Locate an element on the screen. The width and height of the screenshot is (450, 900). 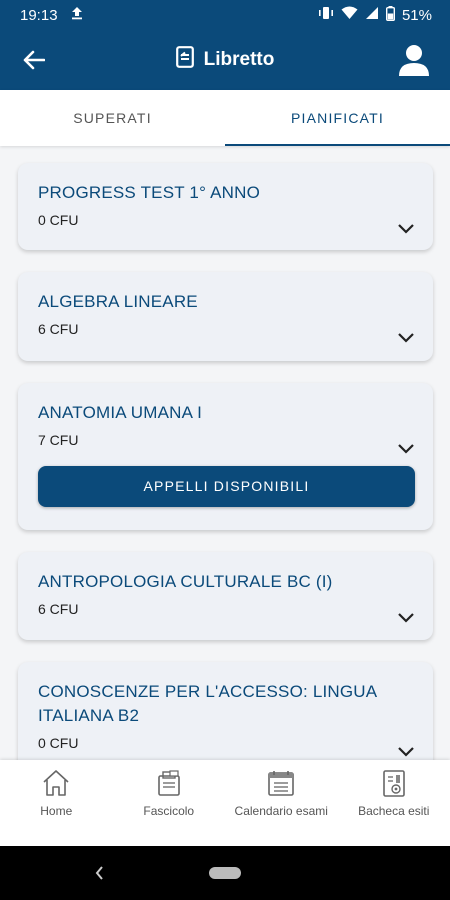
tab-pianificati: PIANIFICATI is located at coordinates (337, 118).